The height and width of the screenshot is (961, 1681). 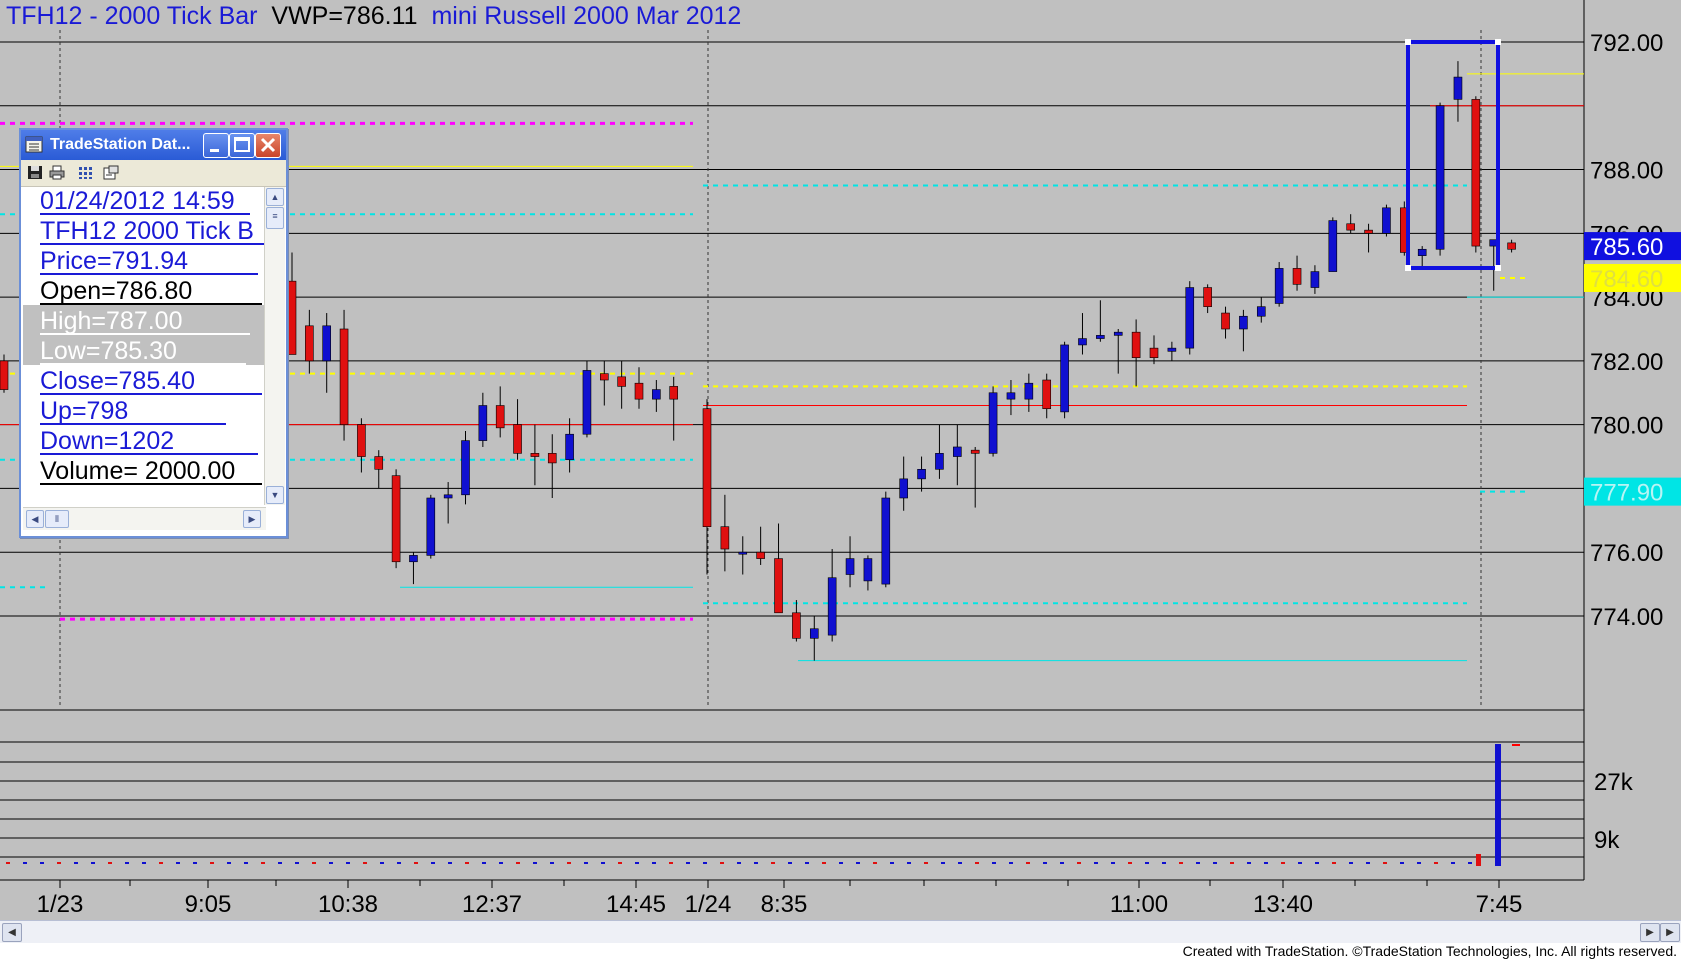 I want to click on time-axis-label: 8:35, so click(x=784, y=904).